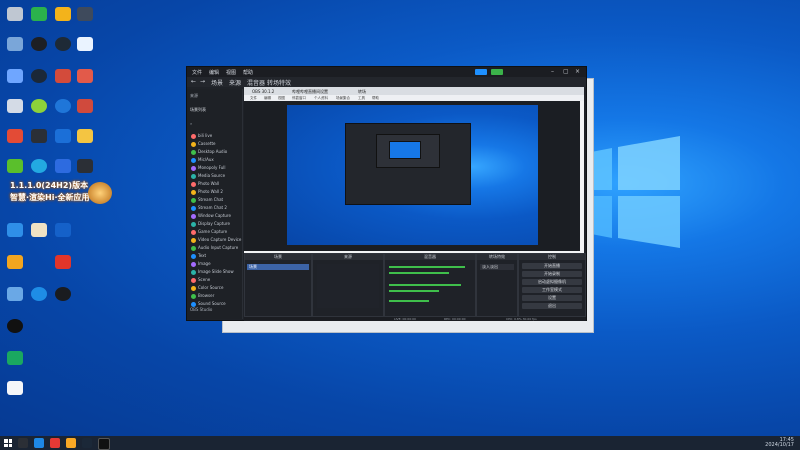  What do you see at coordinates (278, 267) in the screenshot?
I see `scene-item: 场景` at bounding box center [278, 267].